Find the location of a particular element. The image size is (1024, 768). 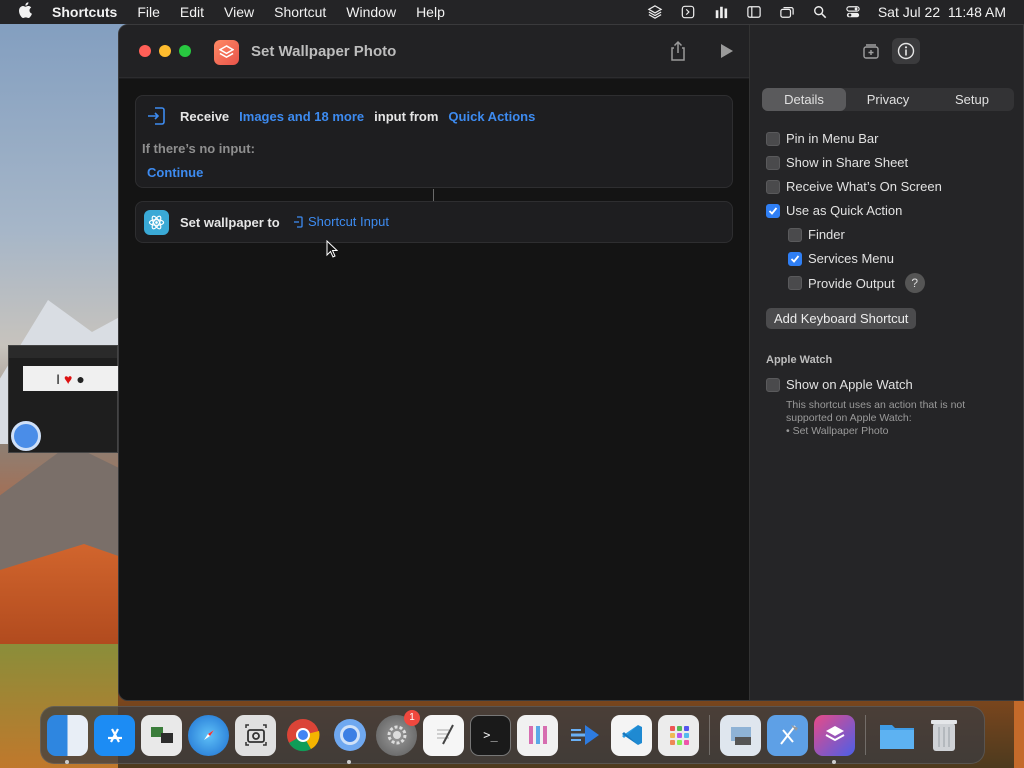

checkbox-show-on-apple-watch is located at coordinates (773, 384).